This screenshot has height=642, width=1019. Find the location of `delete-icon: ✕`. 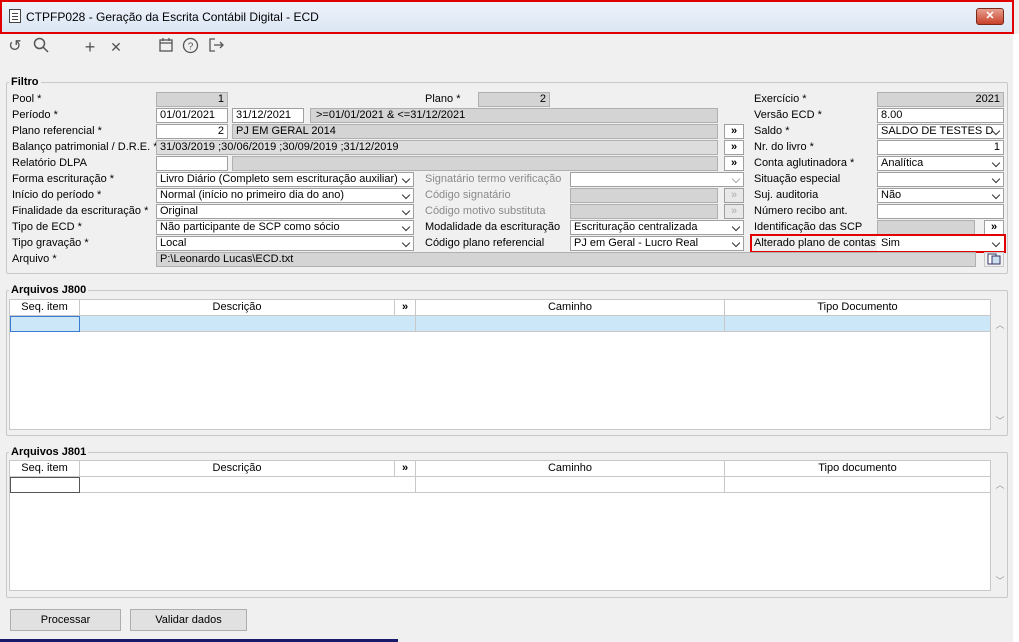

delete-icon: ✕ is located at coordinates (116, 47).